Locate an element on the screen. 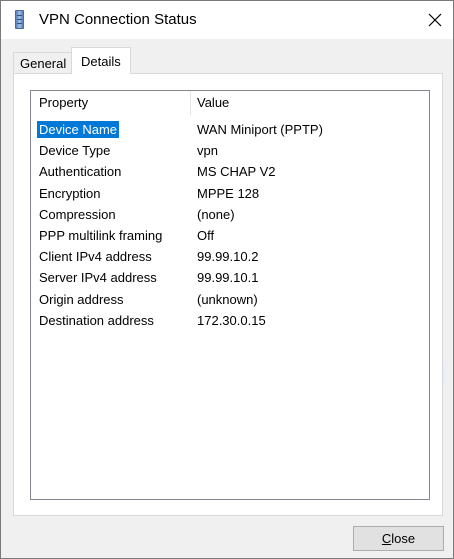 The width and height of the screenshot is (454, 559). list-header: Property Value is located at coordinates (230, 103).